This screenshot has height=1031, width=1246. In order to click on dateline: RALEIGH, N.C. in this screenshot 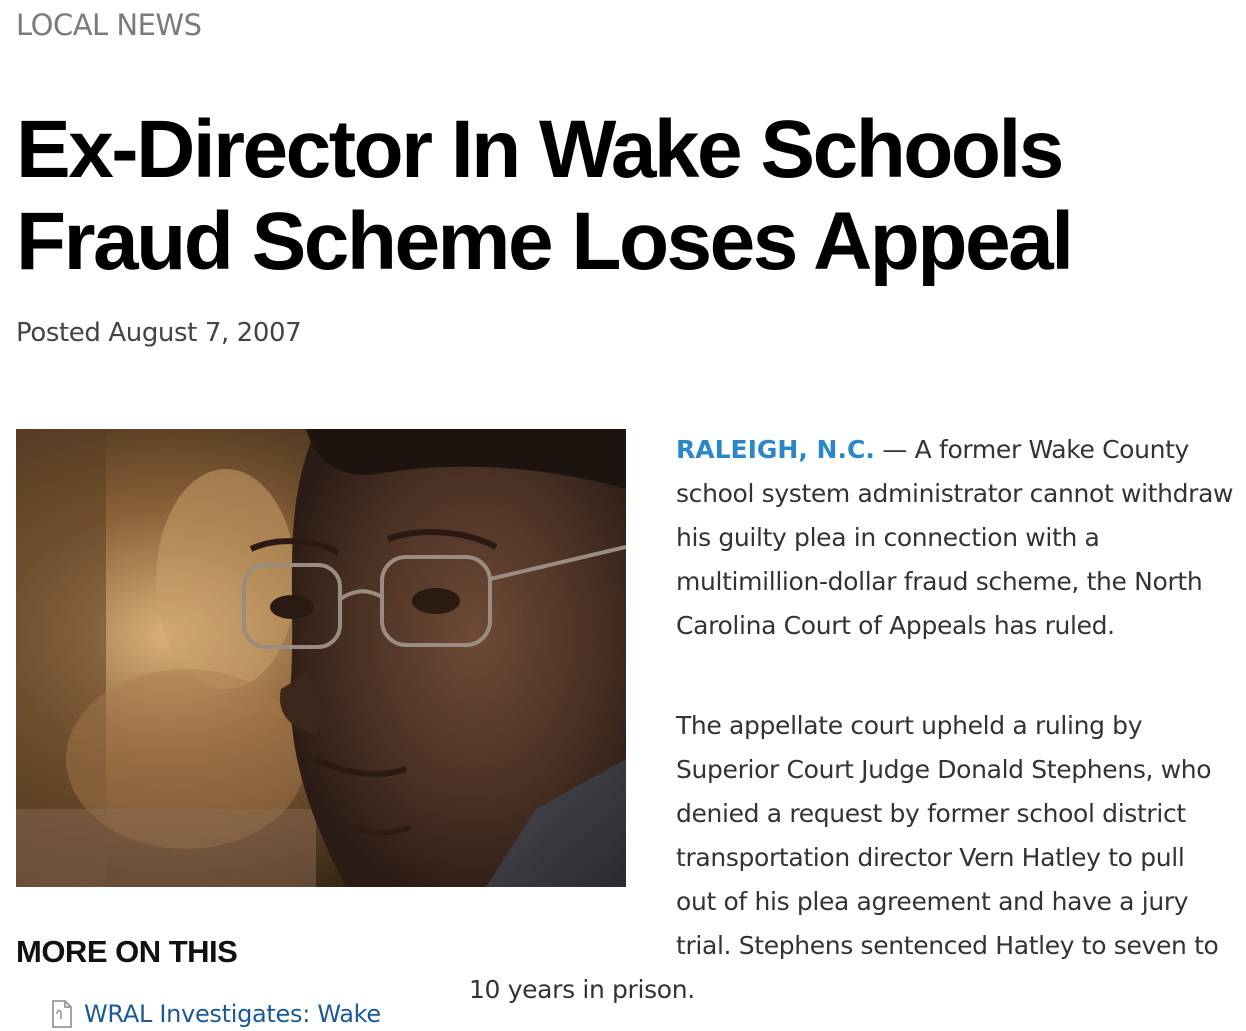, I will do `click(775, 449)`.